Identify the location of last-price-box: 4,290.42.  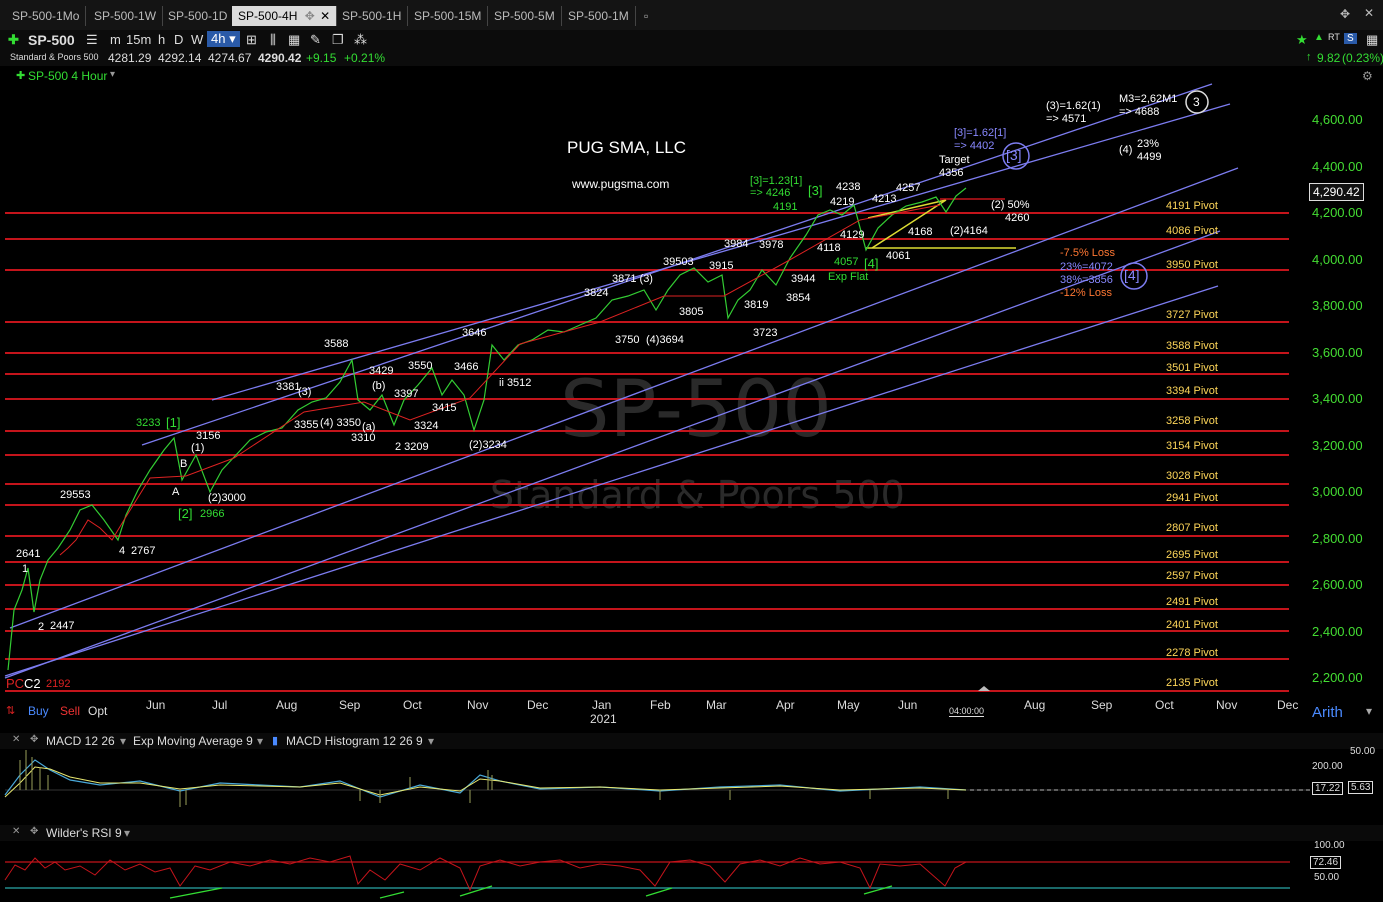
(1336, 192).